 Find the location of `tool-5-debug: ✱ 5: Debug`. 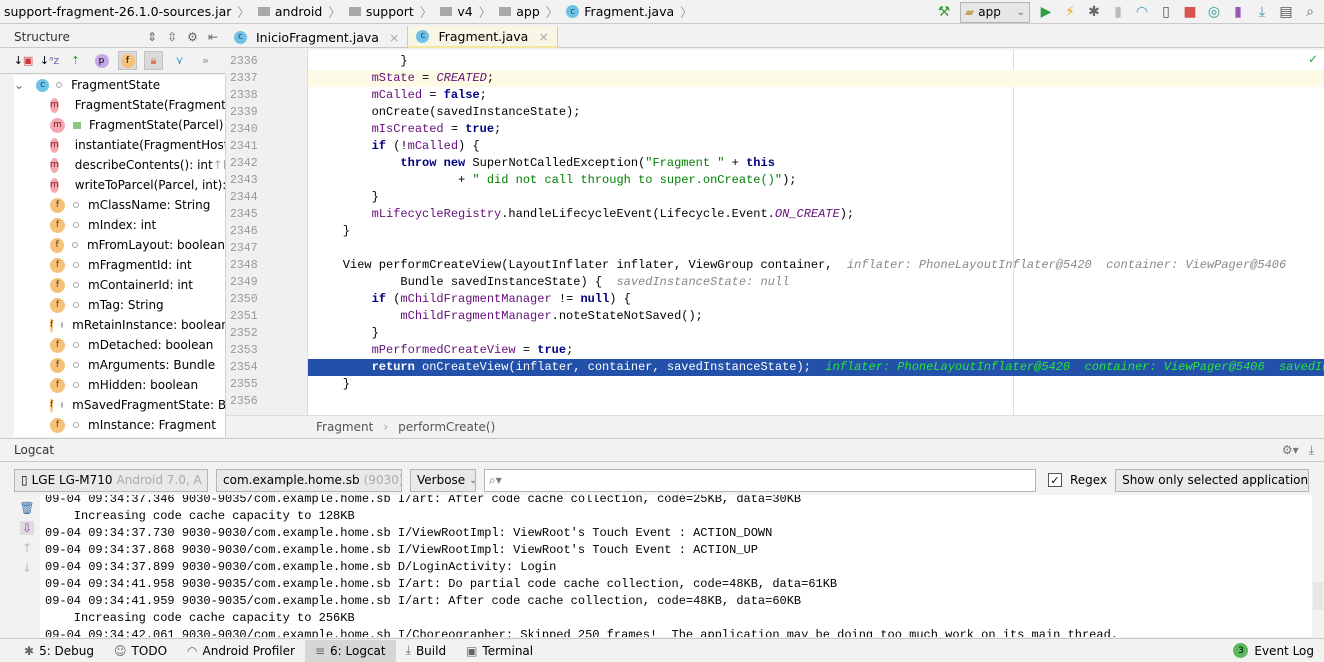

tool-5-debug: ✱ 5: Debug is located at coordinates (59, 651).